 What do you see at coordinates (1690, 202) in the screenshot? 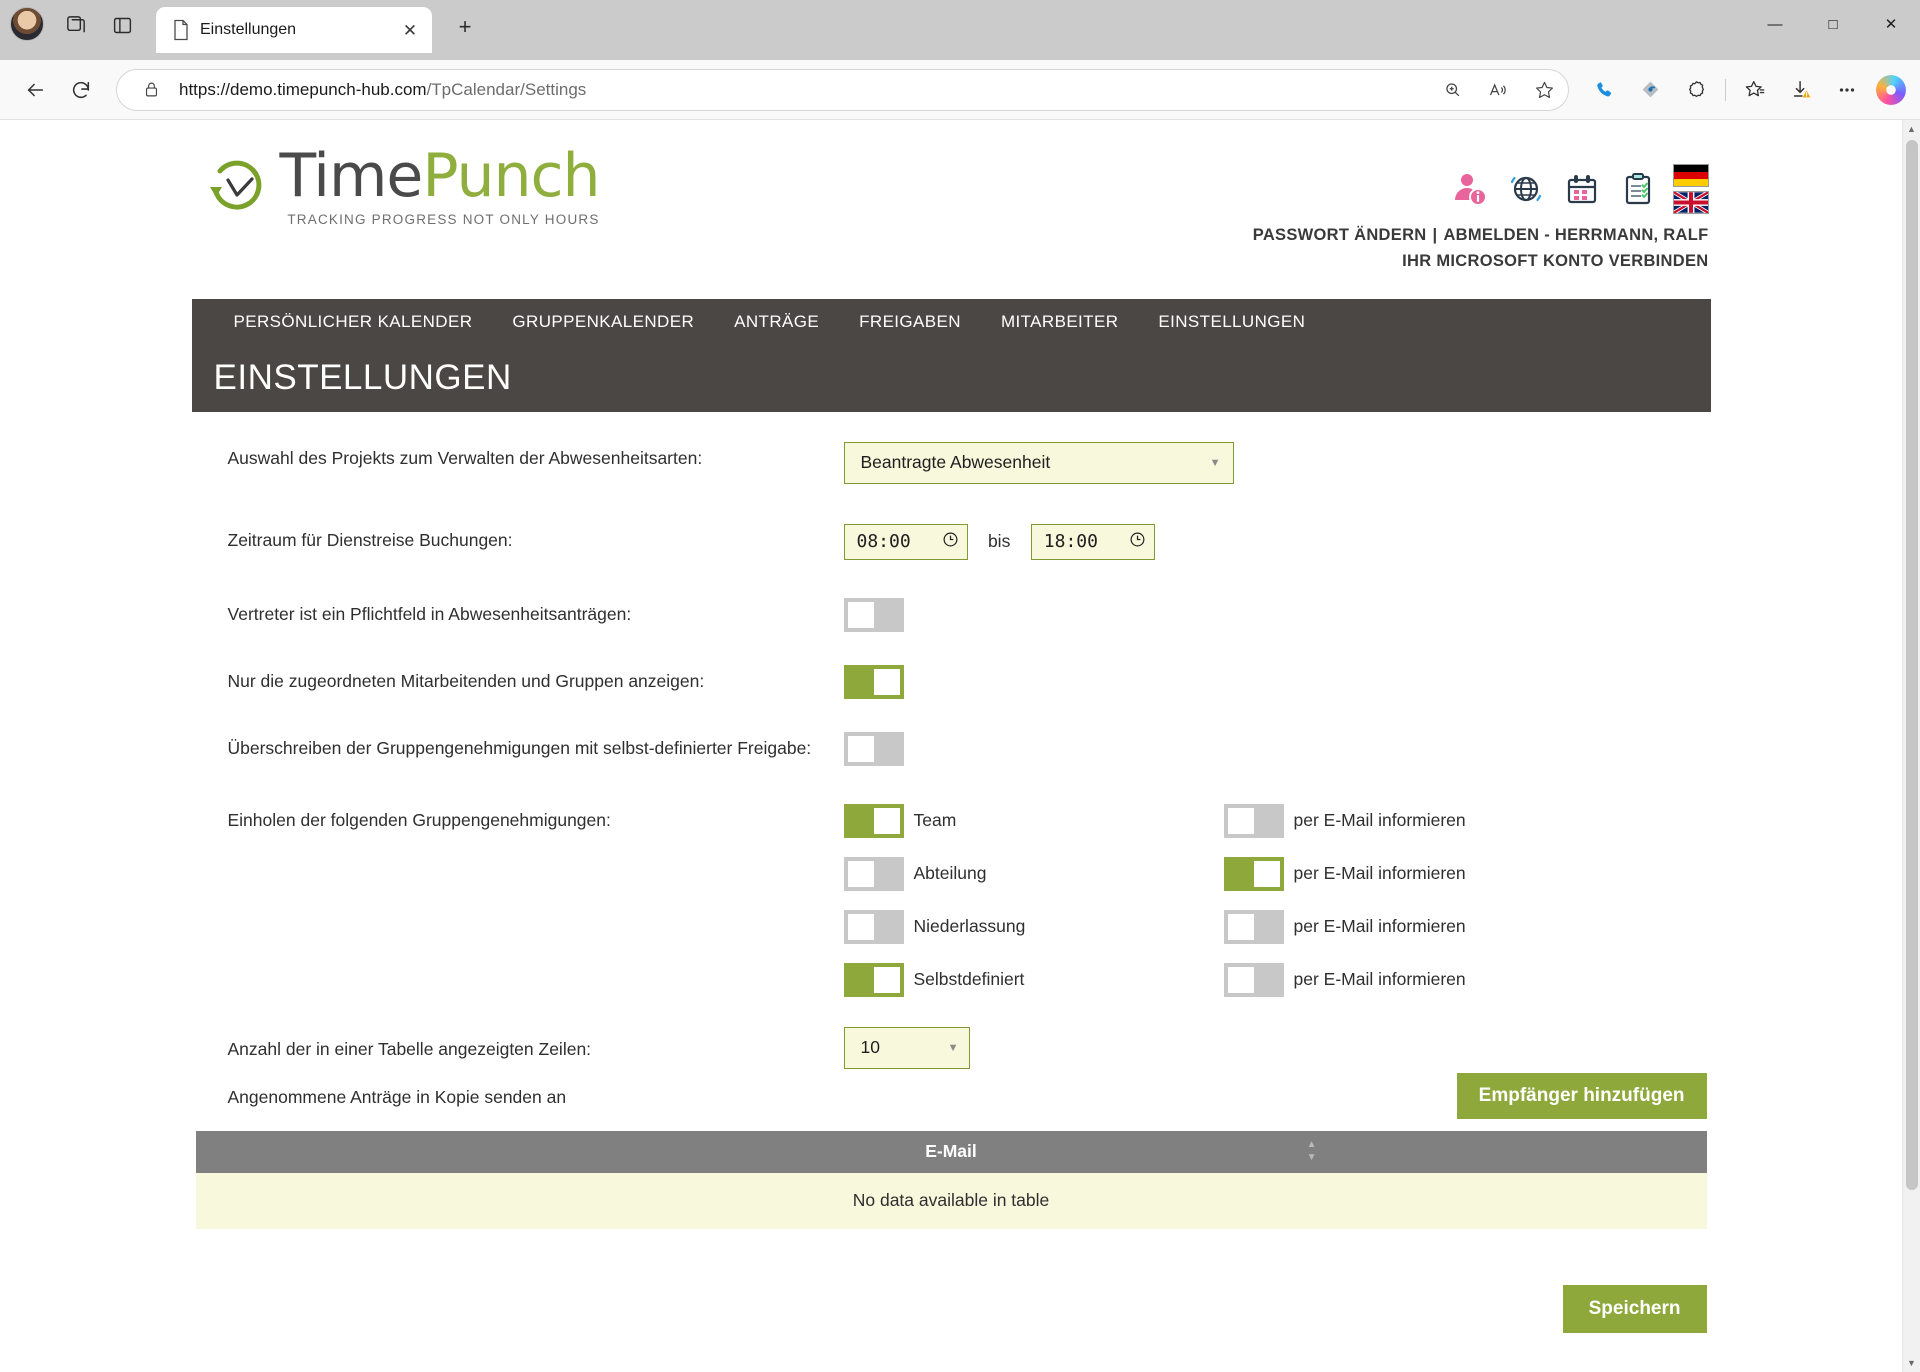
I see `flag-uk-icon` at bounding box center [1690, 202].